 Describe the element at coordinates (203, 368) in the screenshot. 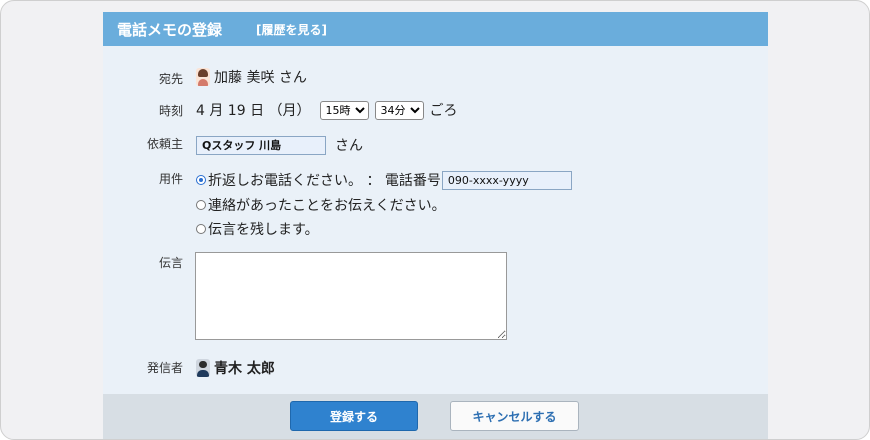

I see `sender-avatar-icon` at that location.